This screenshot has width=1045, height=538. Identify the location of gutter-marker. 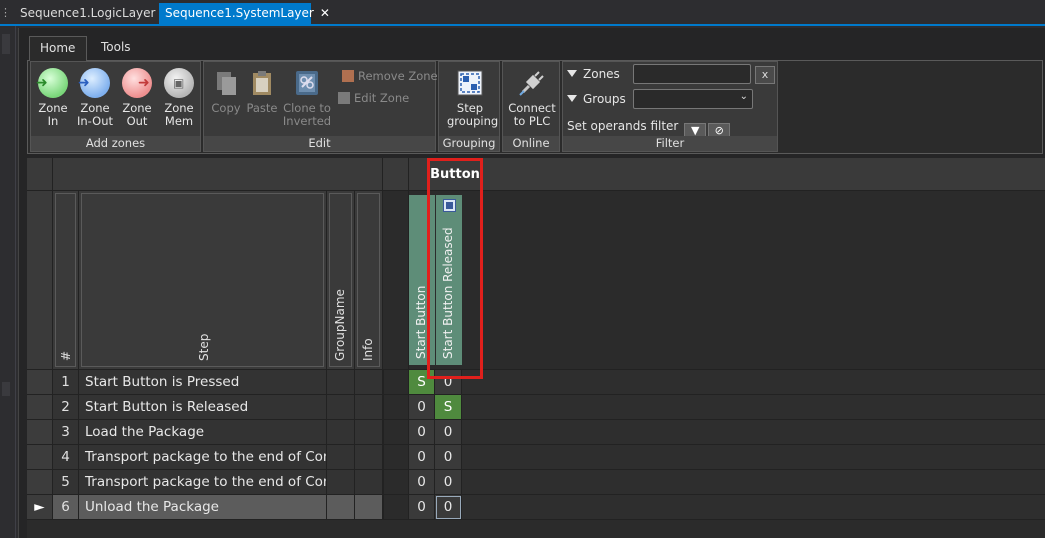
(6, 44).